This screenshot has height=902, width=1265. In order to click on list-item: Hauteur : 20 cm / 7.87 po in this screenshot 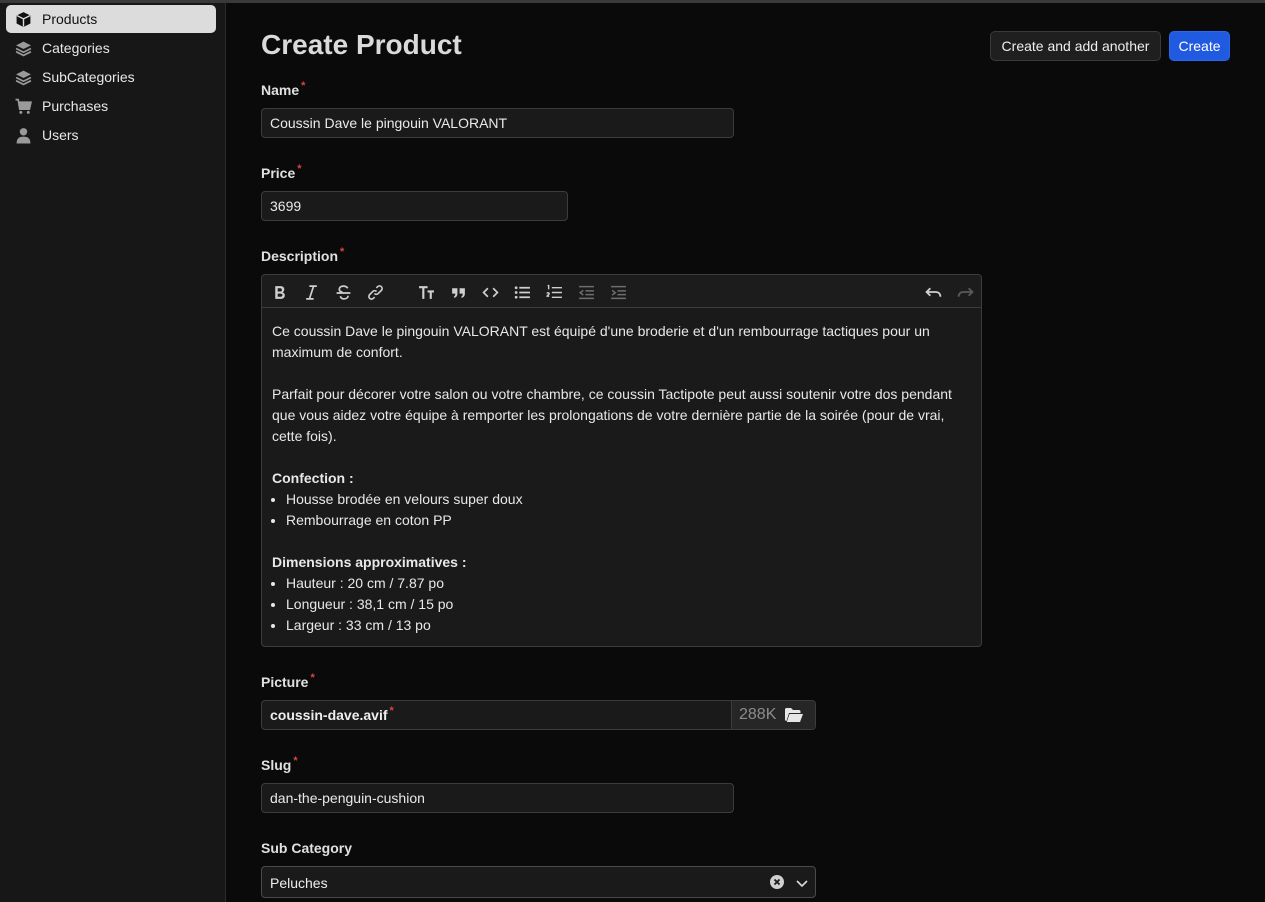, I will do `click(628, 583)`.